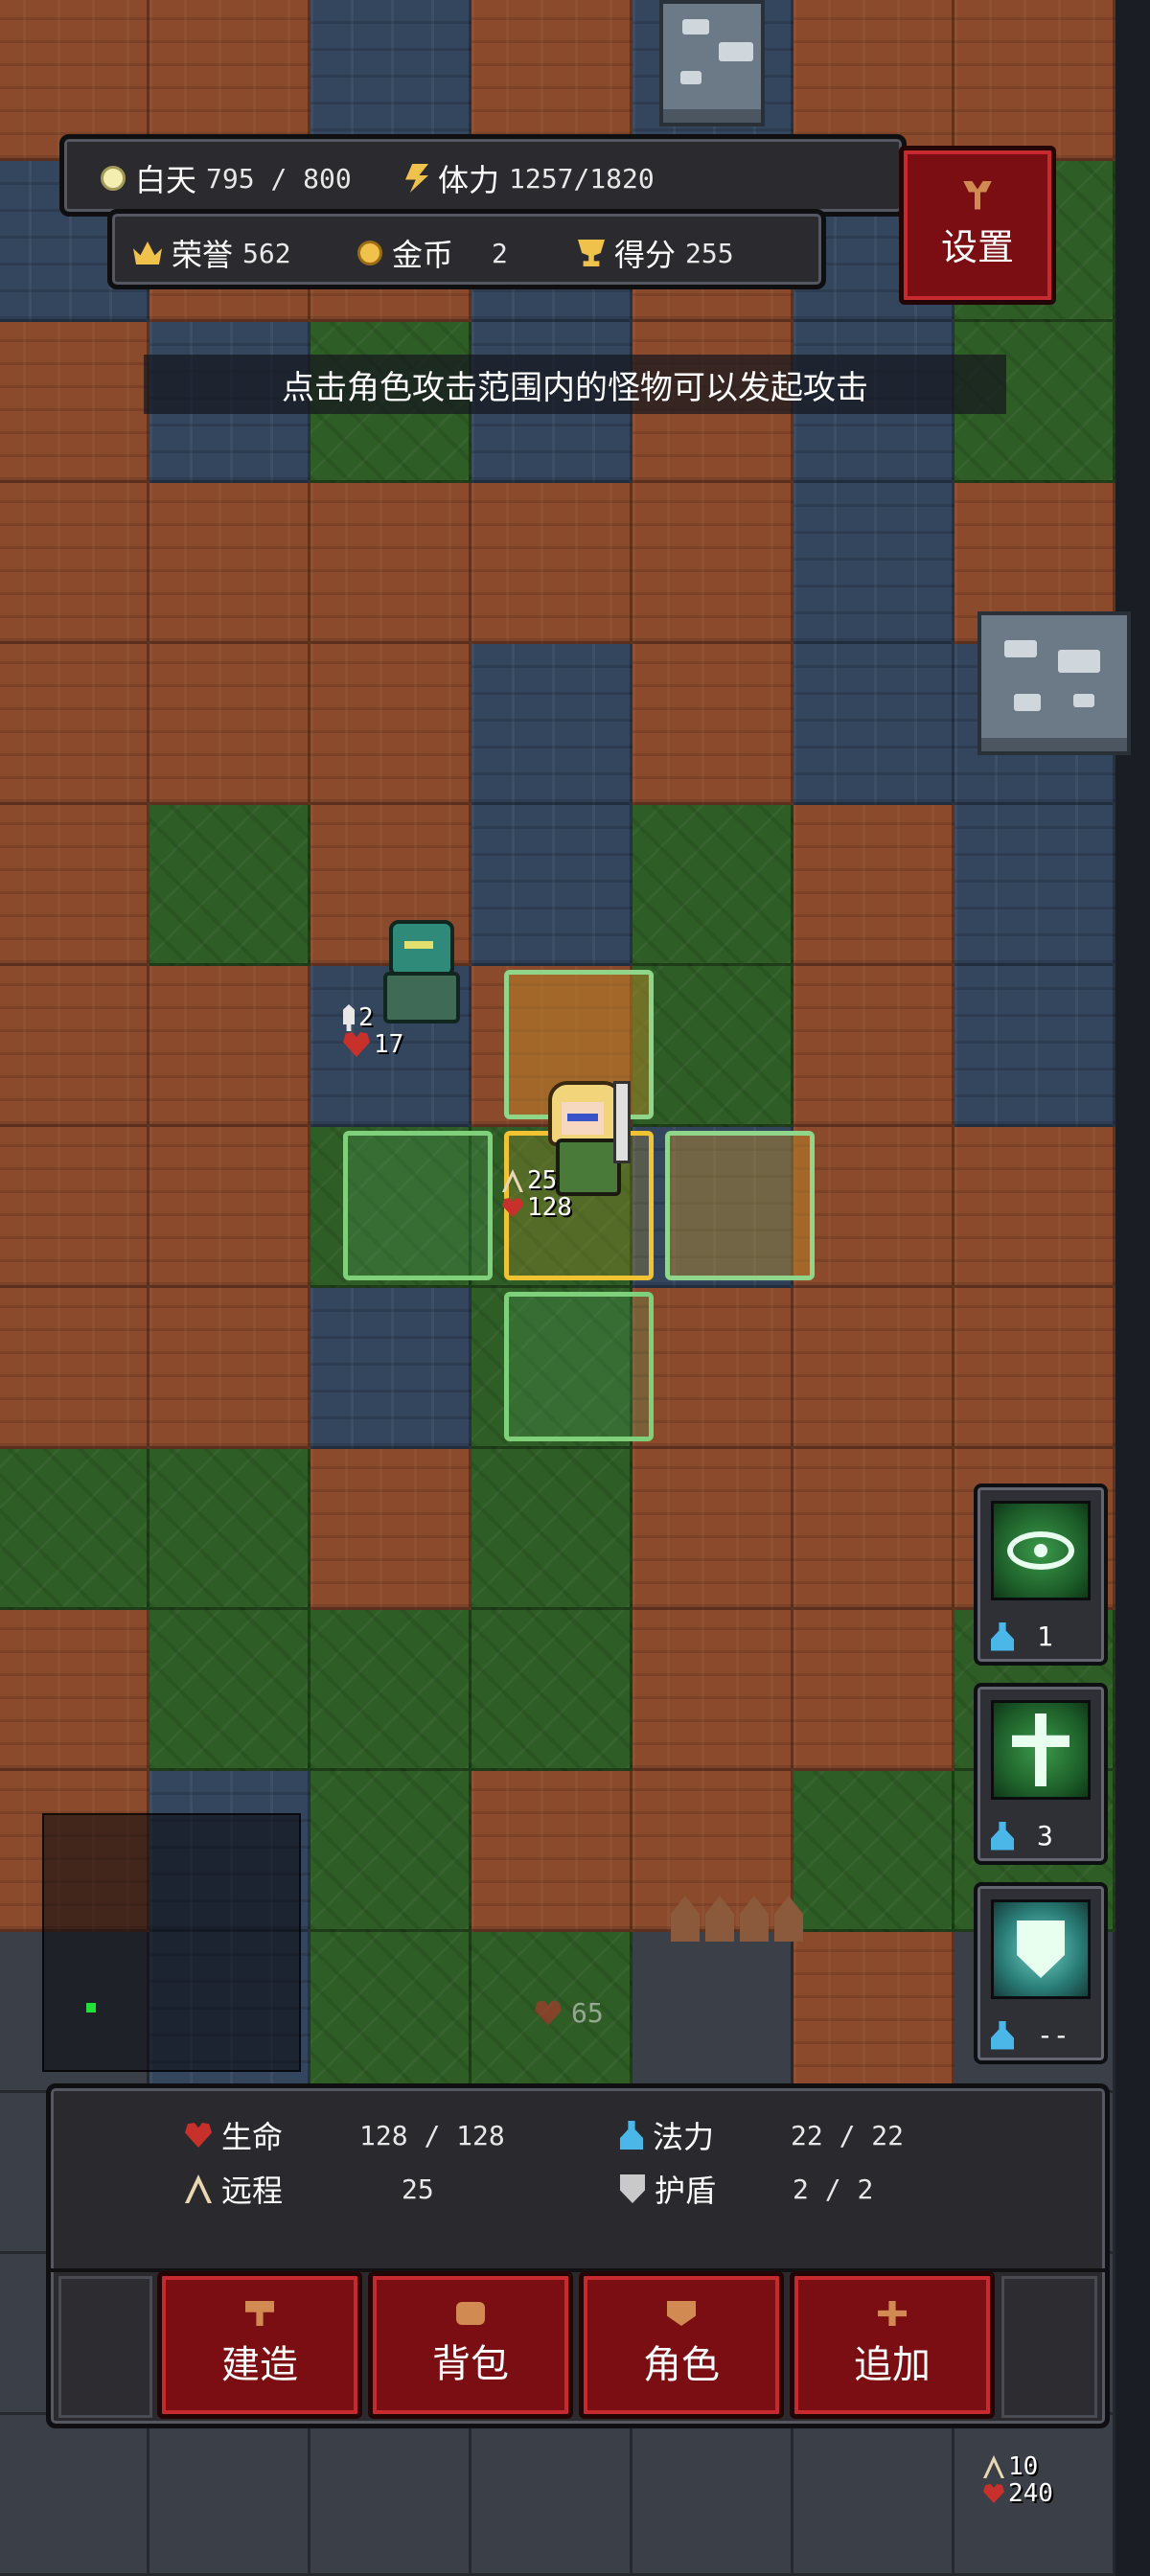 The height and width of the screenshot is (2576, 1150). What do you see at coordinates (114, 178) in the screenshot?
I see `sun-icon` at bounding box center [114, 178].